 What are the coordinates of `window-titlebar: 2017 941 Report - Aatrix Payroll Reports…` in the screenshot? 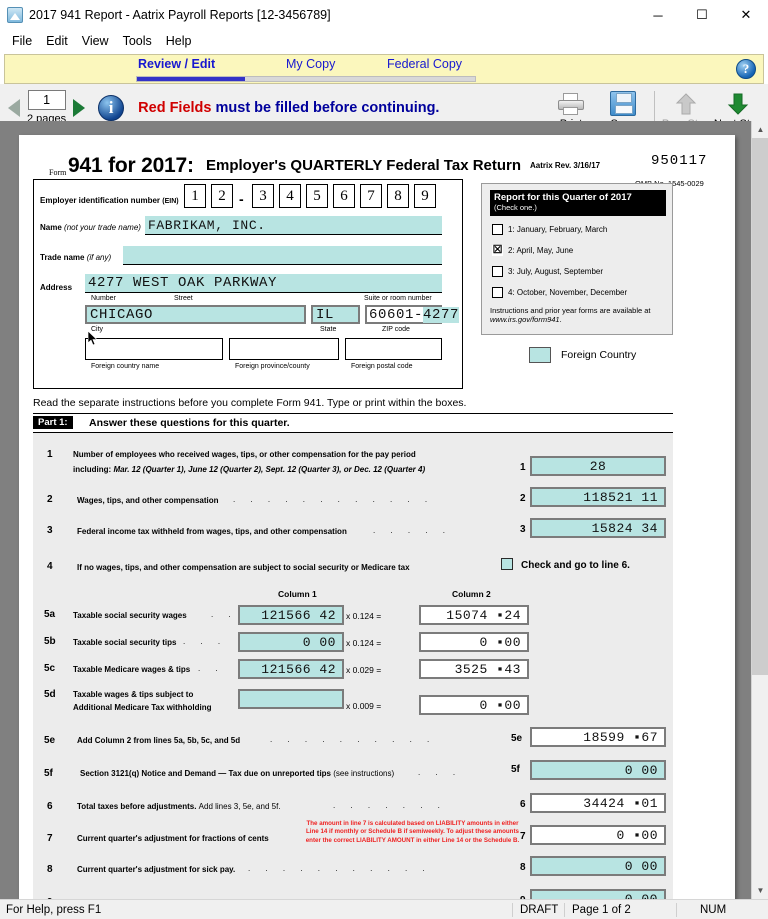 It's located at (384, 15).